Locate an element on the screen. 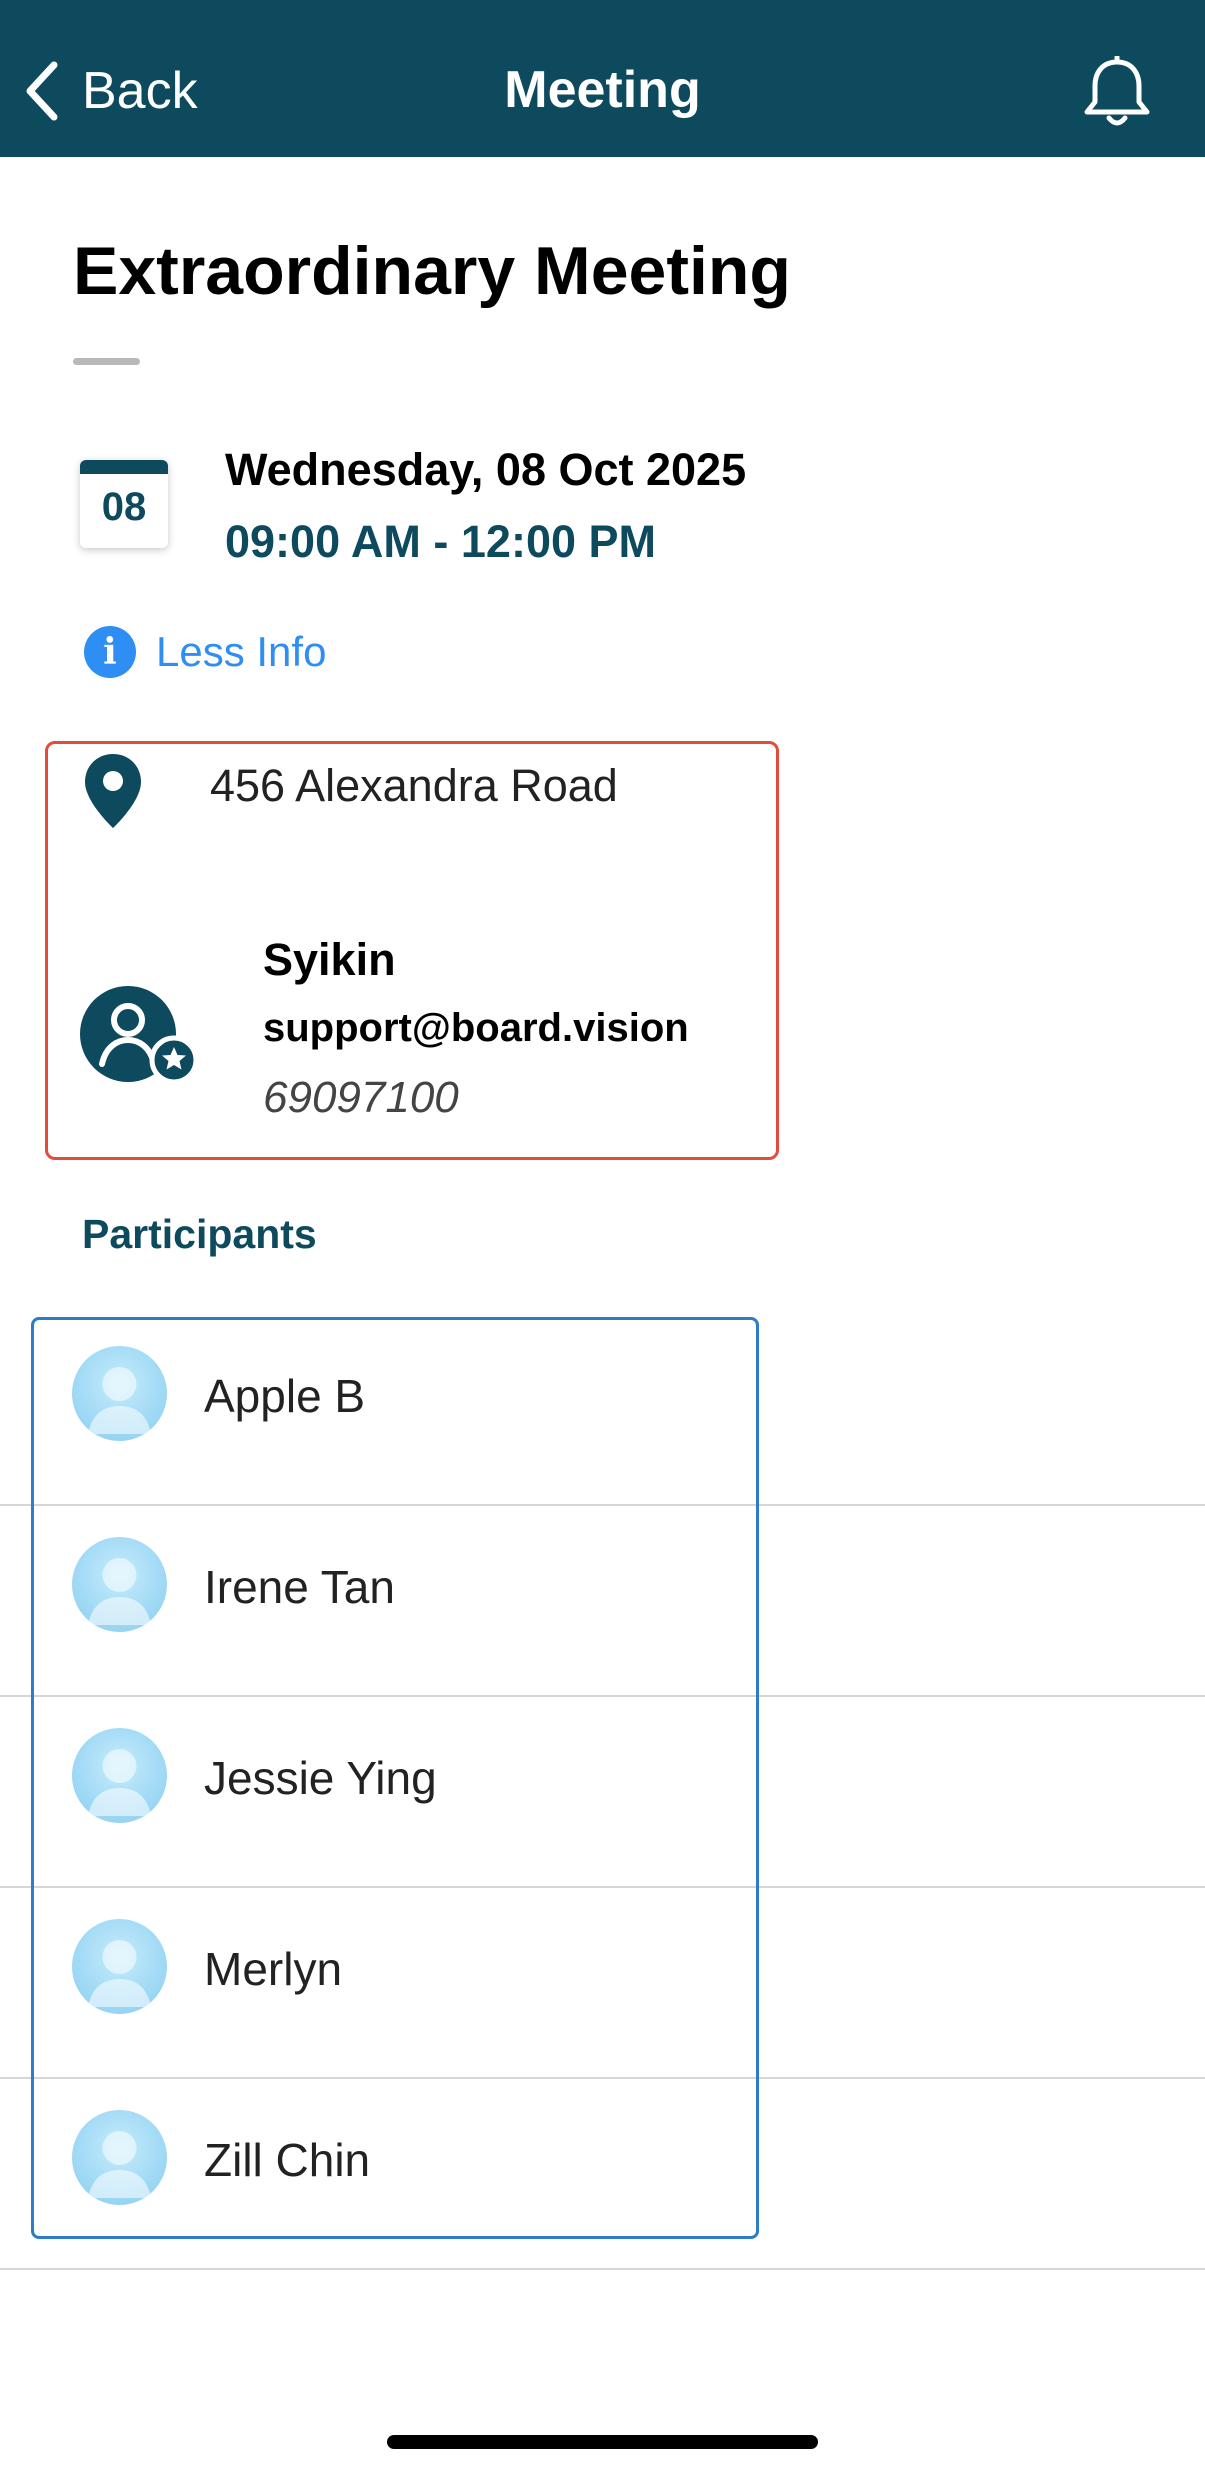  notifications-button is located at coordinates (1117, 92).